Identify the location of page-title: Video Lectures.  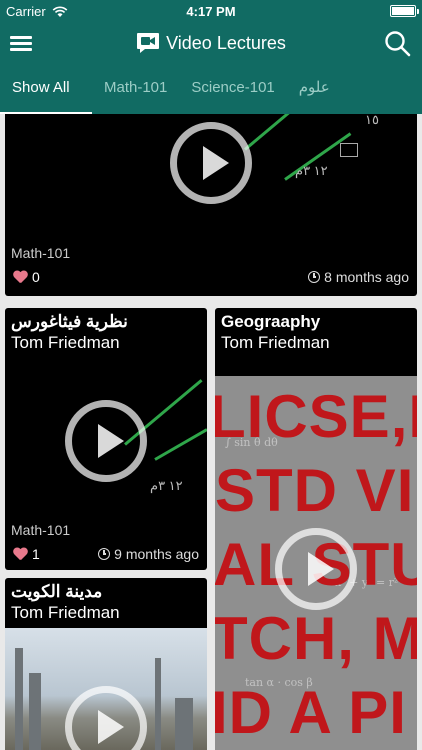
(226, 42).